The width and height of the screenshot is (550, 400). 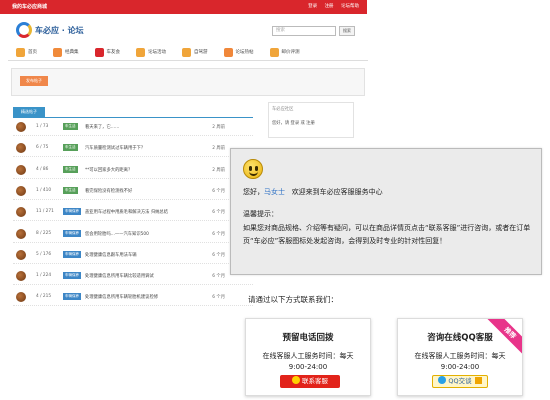 What do you see at coordinates (195, 52) in the screenshot?
I see `nav-item-trip: 自驾游` at bounding box center [195, 52].